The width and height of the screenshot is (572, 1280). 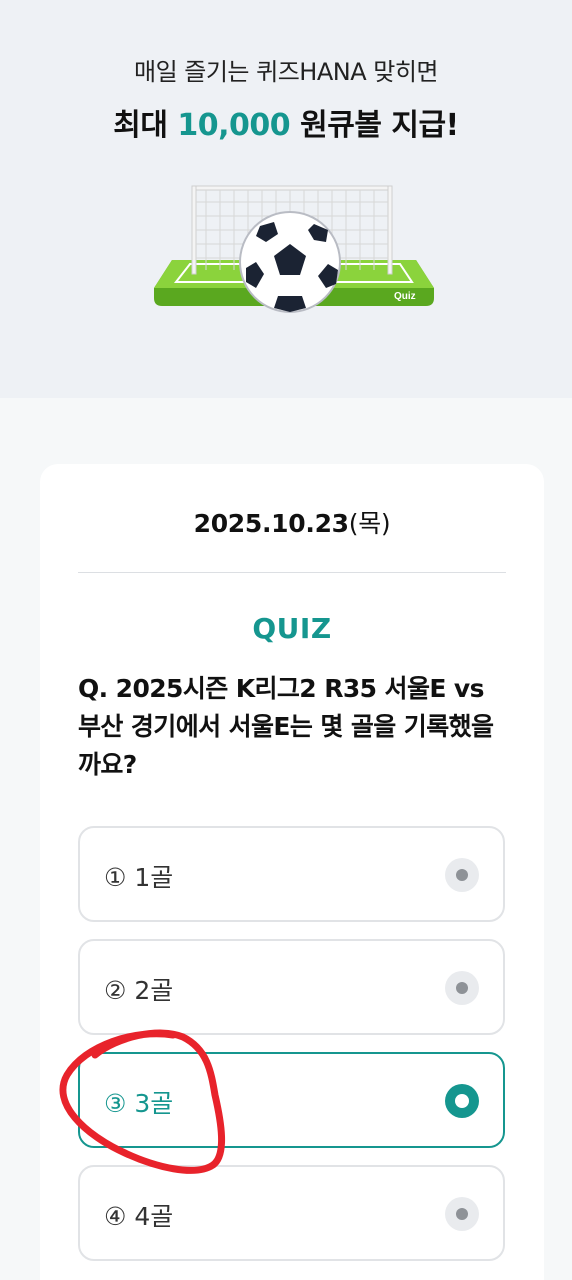 I want to click on quiz-date: 2025.10.23(목), so click(x=292, y=522).